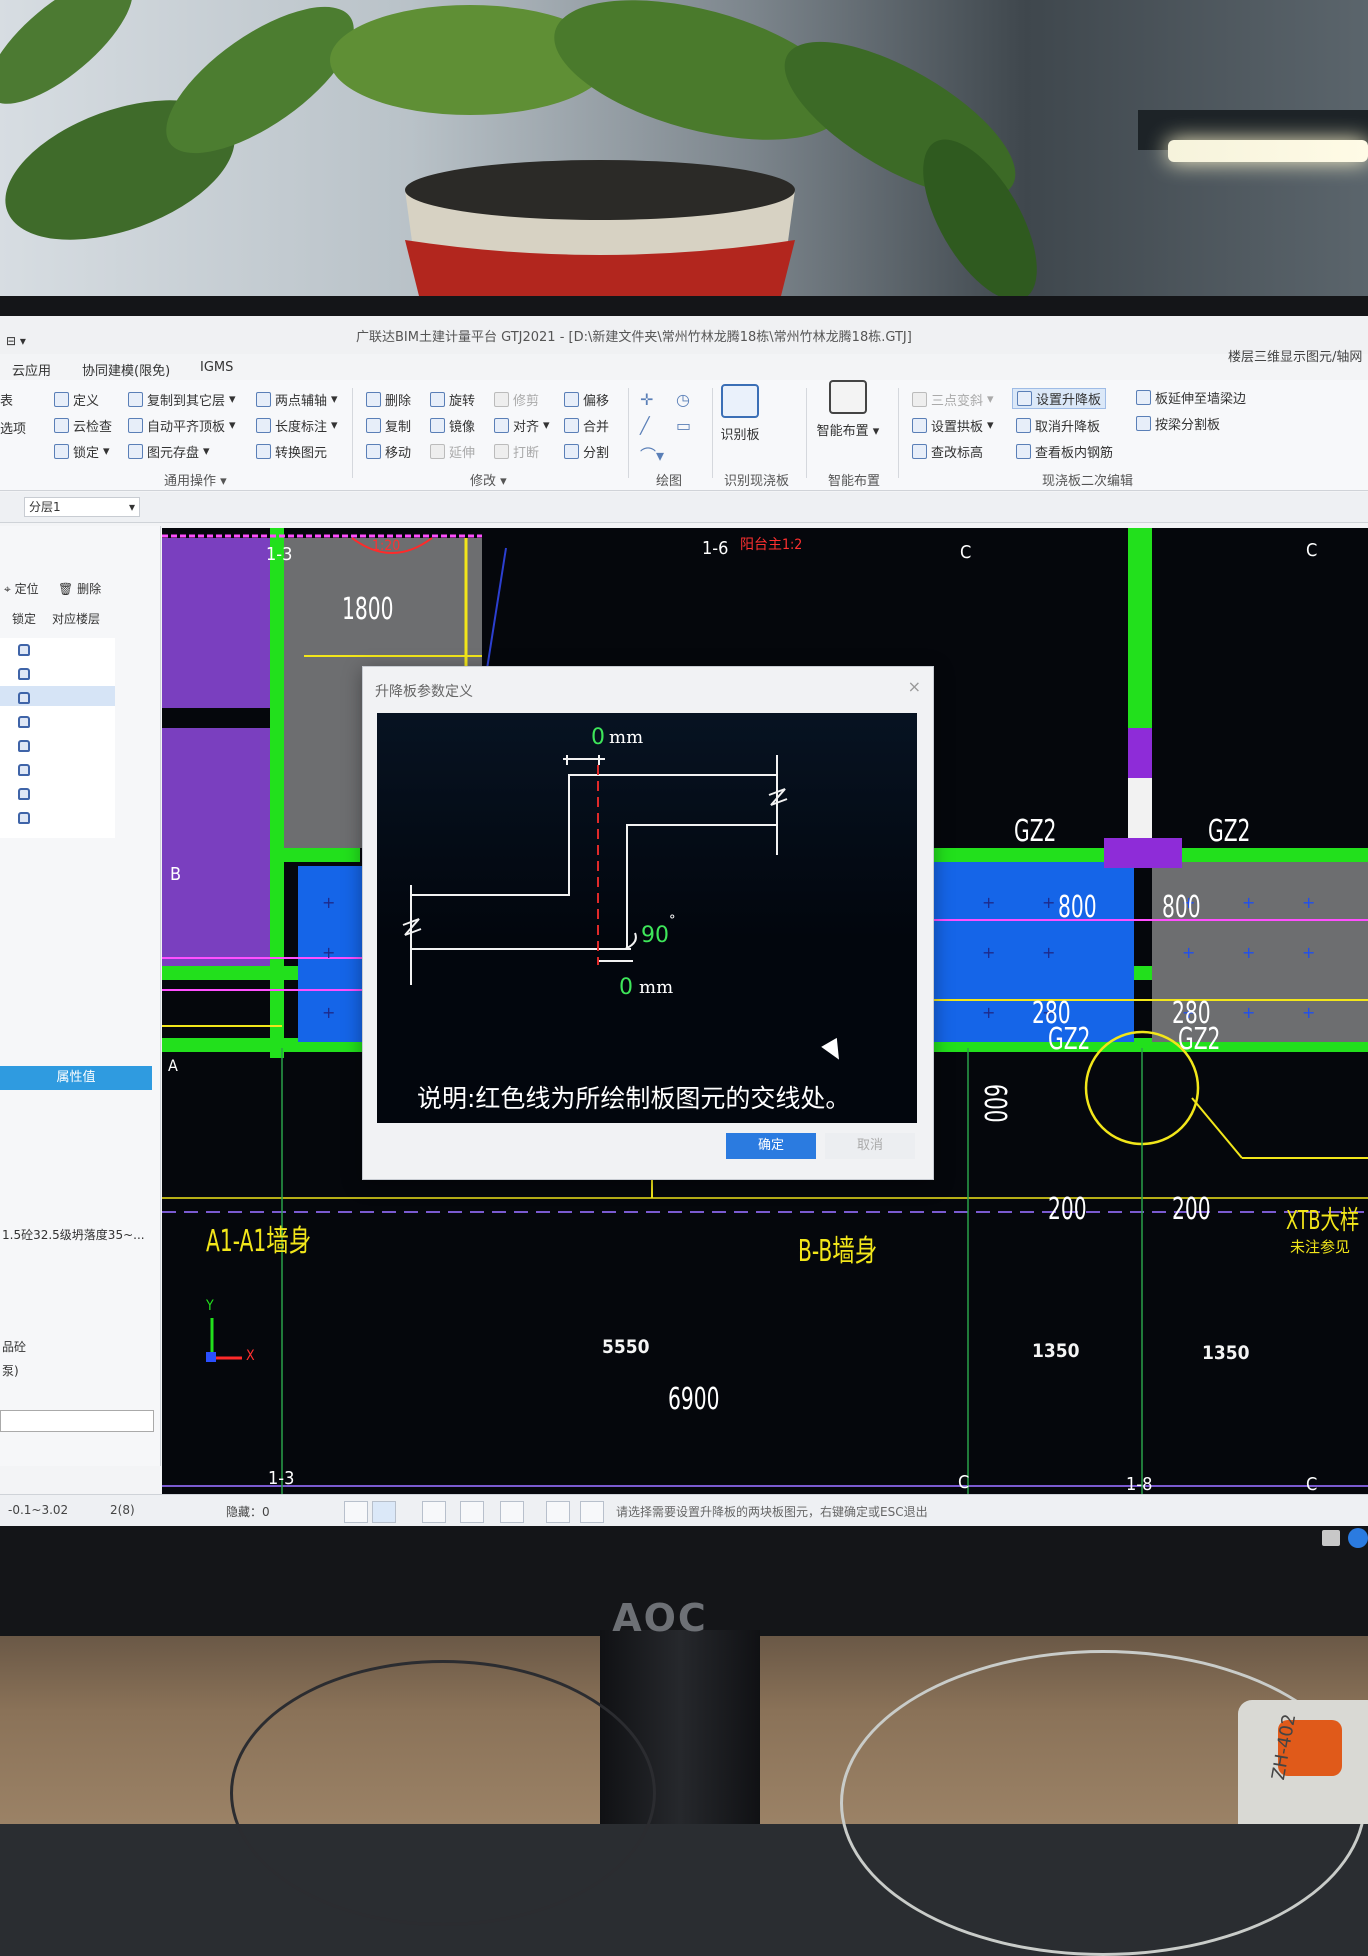  Describe the element at coordinates (1178, 423) in the screenshot. I see `split-by-beam-button: 按梁分割板` at that location.